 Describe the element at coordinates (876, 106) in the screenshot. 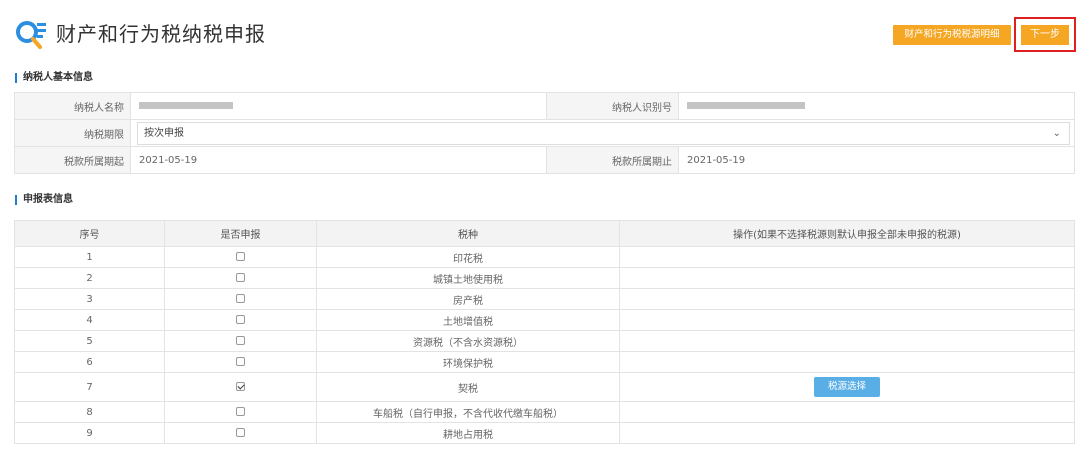

I see `taxpayer-id-value` at that location.